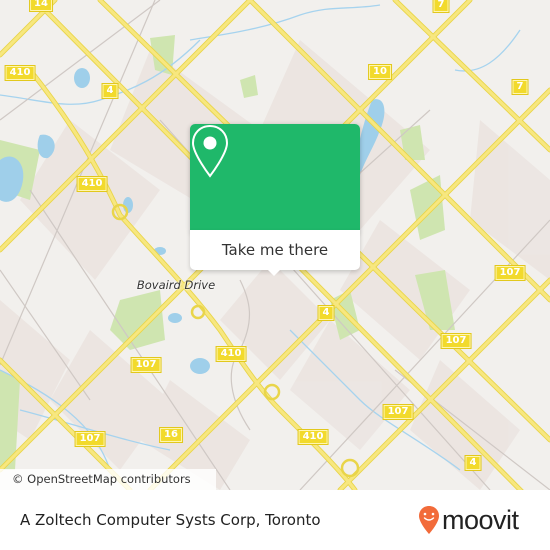 The height and width of the screenshot is (550, 550). Describe the element at coordinates (41, 6) in the screenshot. I see `route-shield-14: 14` at that location.